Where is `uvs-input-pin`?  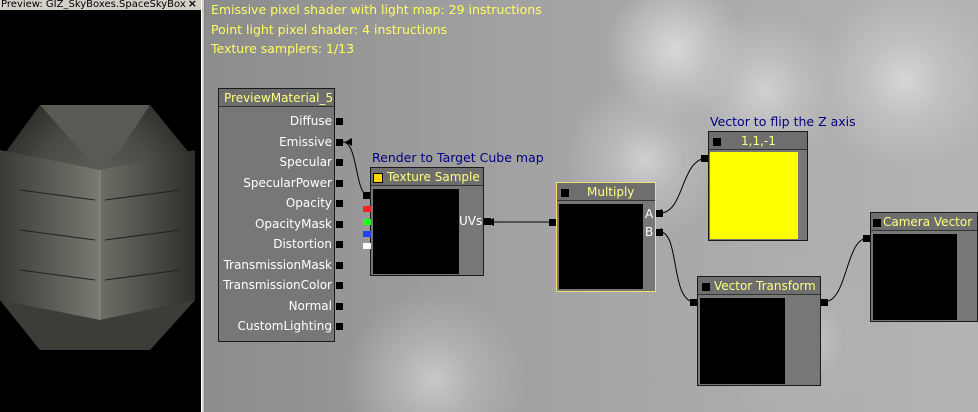 uvs-input-pin is located at coordinates (487, 221).